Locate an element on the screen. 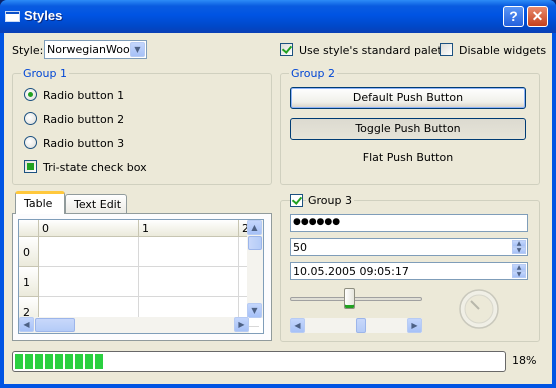 The image size is (556, 388). chevron-down-icon: ▼ is located at coordinates (137, 49).